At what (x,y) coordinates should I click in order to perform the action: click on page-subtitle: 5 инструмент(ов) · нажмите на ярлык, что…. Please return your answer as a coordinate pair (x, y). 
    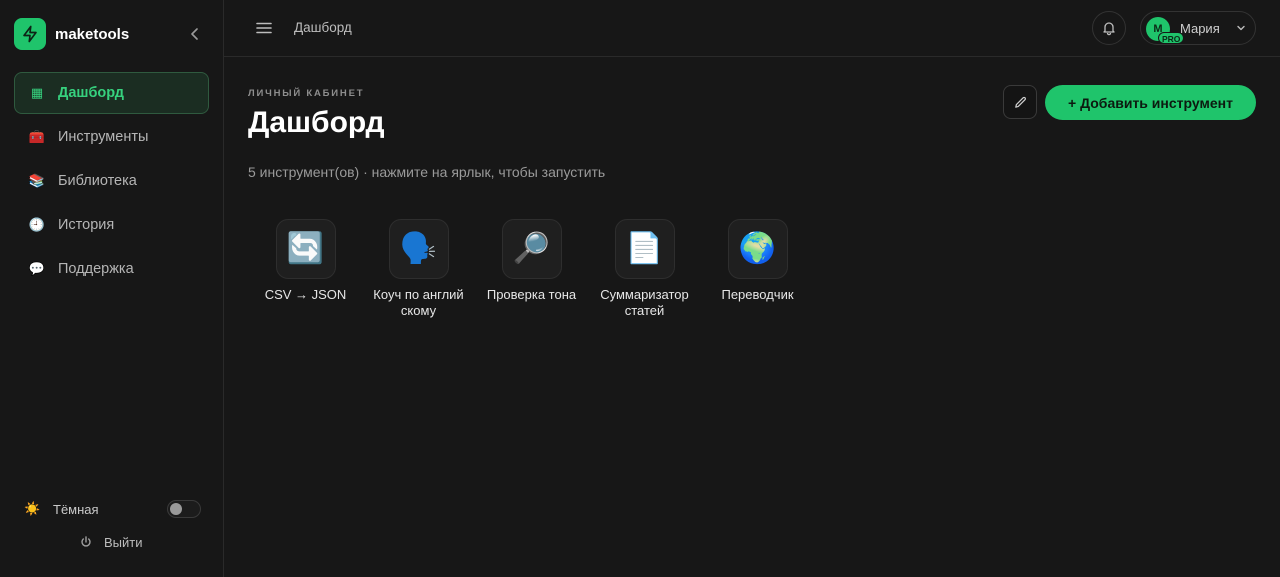
    Looking at the image, I should click on (427, 172).